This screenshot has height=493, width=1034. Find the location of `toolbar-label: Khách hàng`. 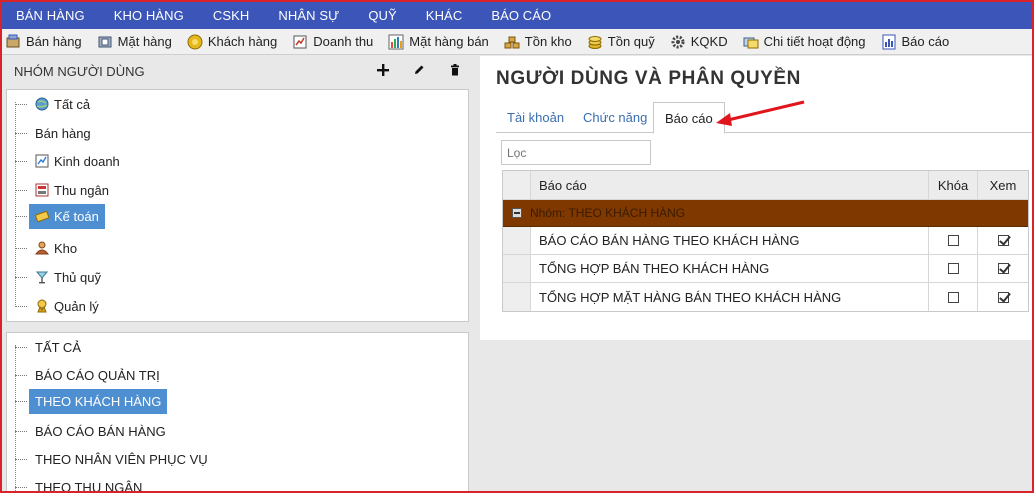

toolbar-label: Khách hàng is located at coordinates (242, 41).